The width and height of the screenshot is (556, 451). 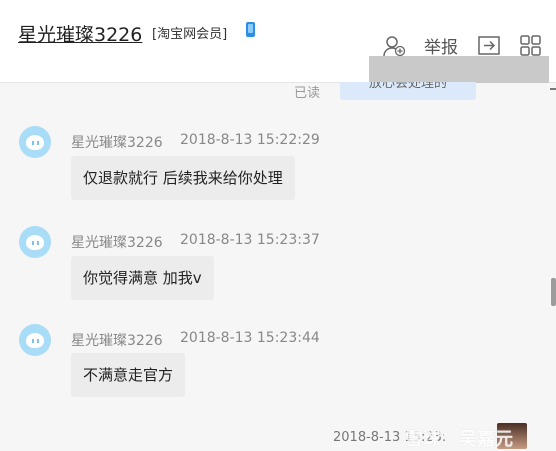 I want to click on message-bubble: 你觉得满意 加我v, so click(x=142, y=278).